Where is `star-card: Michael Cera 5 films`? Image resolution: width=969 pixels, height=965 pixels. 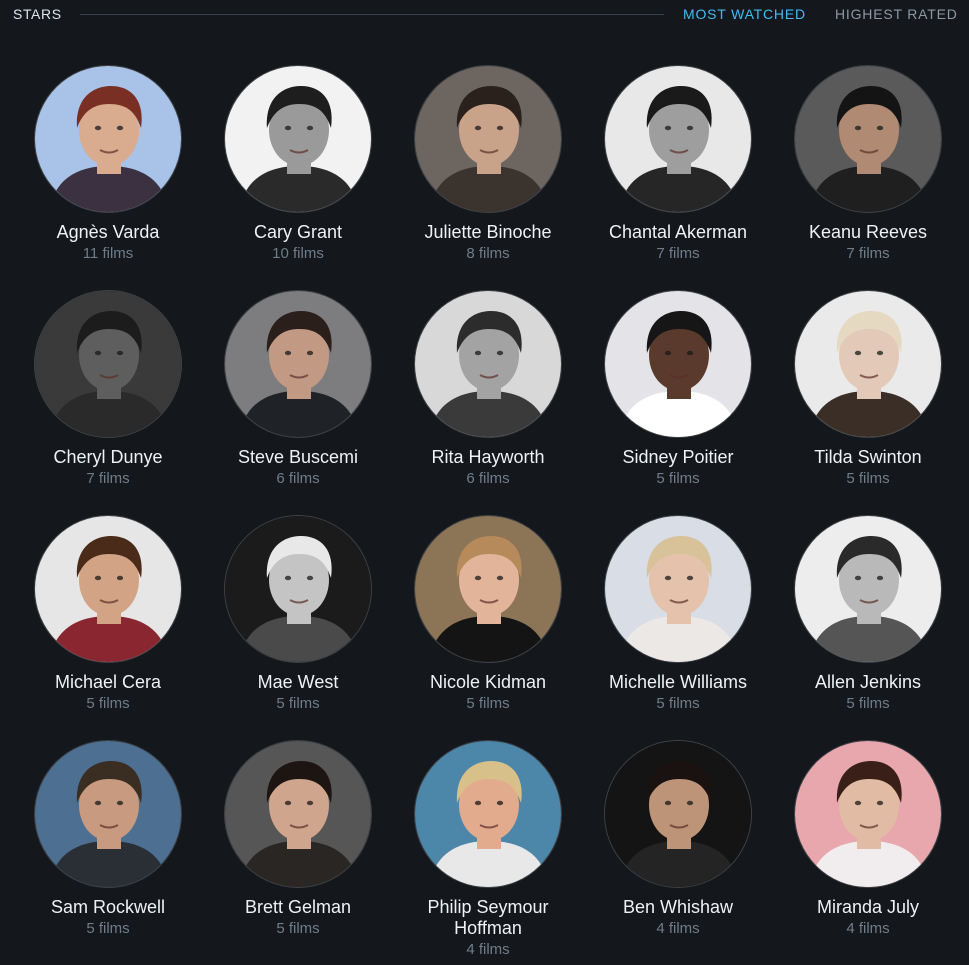 star-card: Michael Cera 5 films is located at coordinates (108, 627).